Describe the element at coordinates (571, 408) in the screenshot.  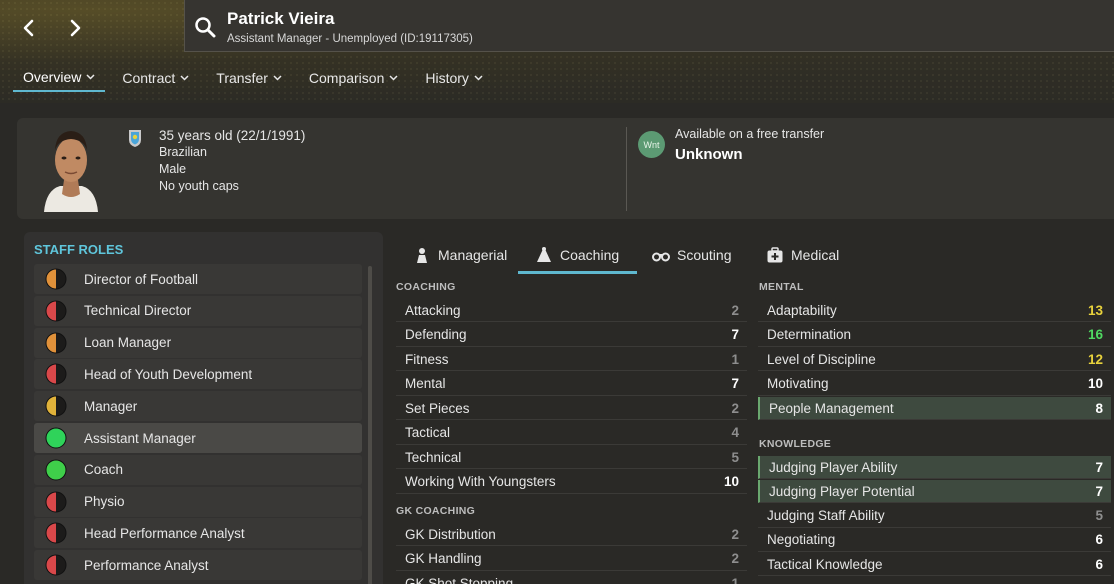
I see `attribute-row: Set Pieces 2` at that location.